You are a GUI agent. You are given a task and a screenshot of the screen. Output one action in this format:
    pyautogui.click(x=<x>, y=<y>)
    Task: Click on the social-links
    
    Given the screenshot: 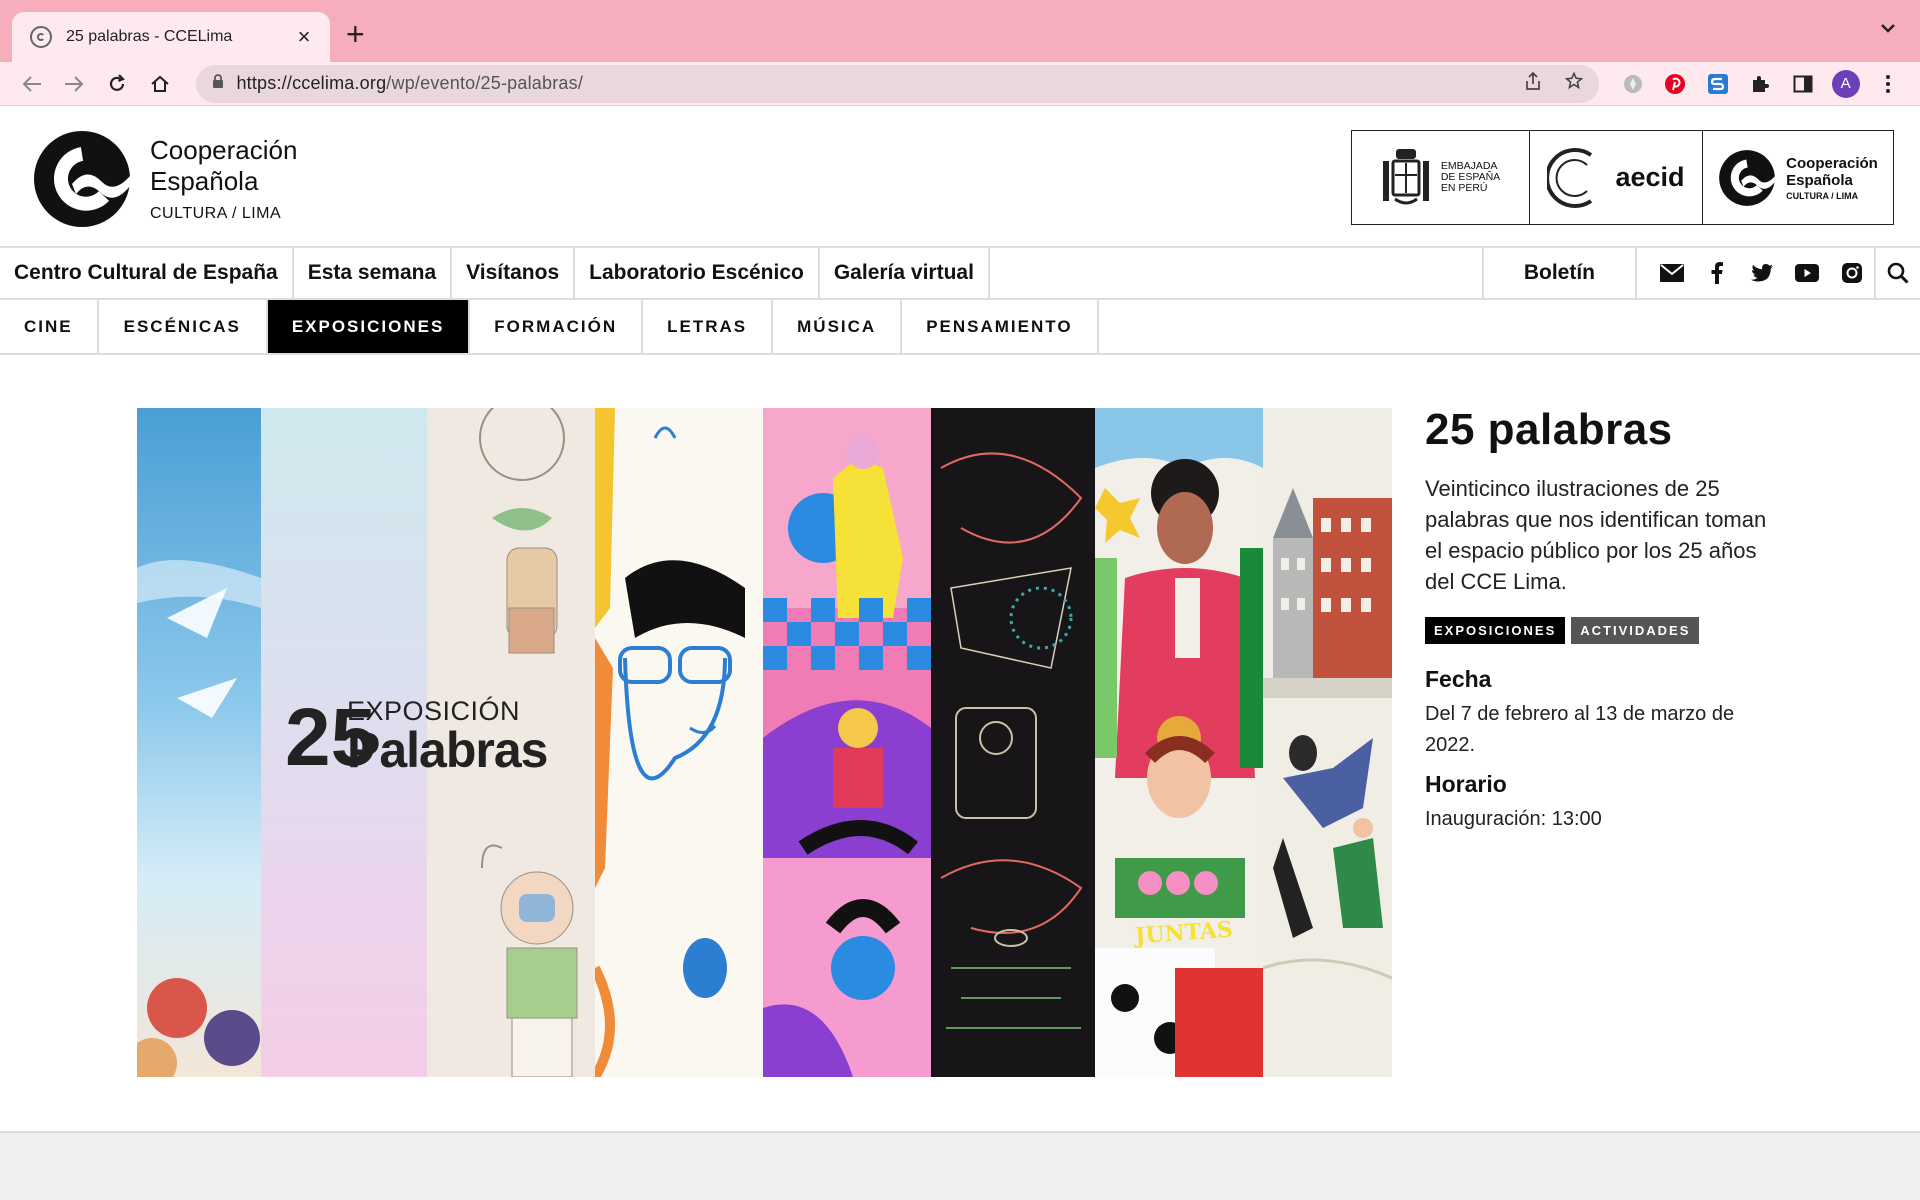 What is the action you would take?
    pyautogui.click(x=1778, y=273)
    